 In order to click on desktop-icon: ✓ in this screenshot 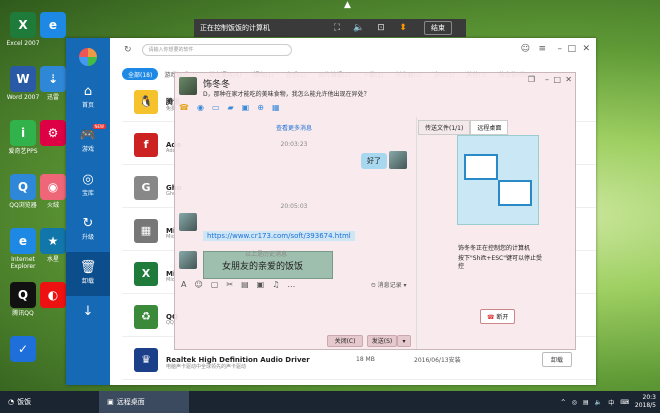, I will do `click(23, 350)`.